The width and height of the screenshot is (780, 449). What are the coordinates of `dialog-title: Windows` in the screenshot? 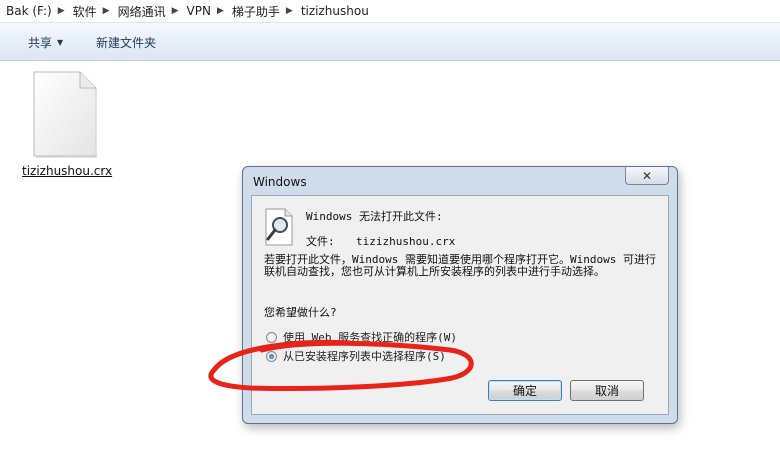 It's located at (280, 182).